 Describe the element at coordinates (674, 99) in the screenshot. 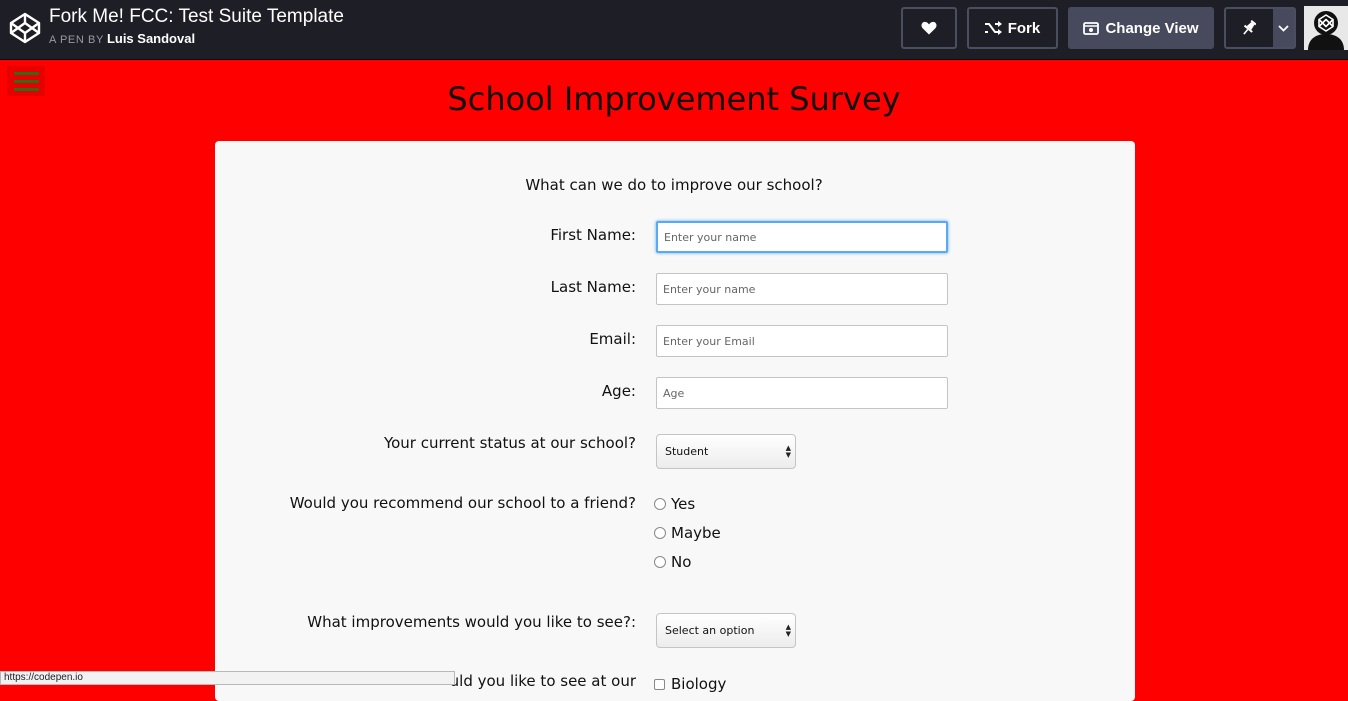

I see `survey-title: School Improvement Survey` at that location.